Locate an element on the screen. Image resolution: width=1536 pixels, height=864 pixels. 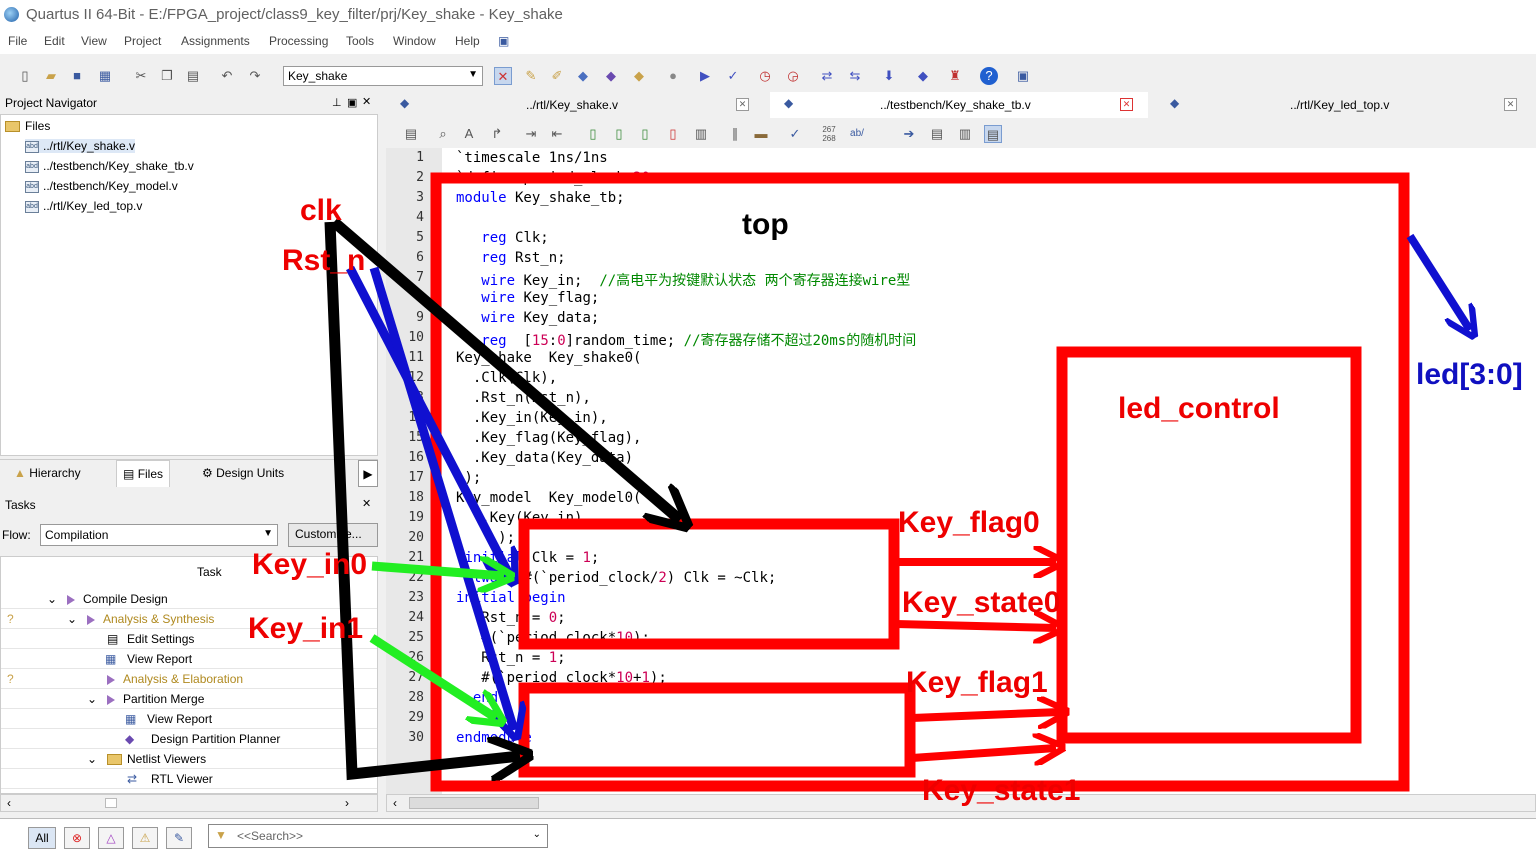
project-select: Key_shake ▼ is located at coordinates (383, 76).